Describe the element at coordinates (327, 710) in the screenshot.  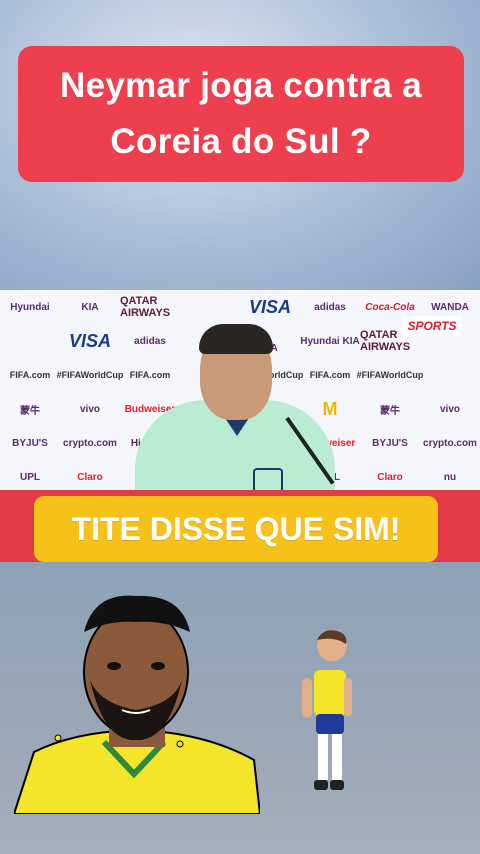
I see `player-3d-avatar` at that location.